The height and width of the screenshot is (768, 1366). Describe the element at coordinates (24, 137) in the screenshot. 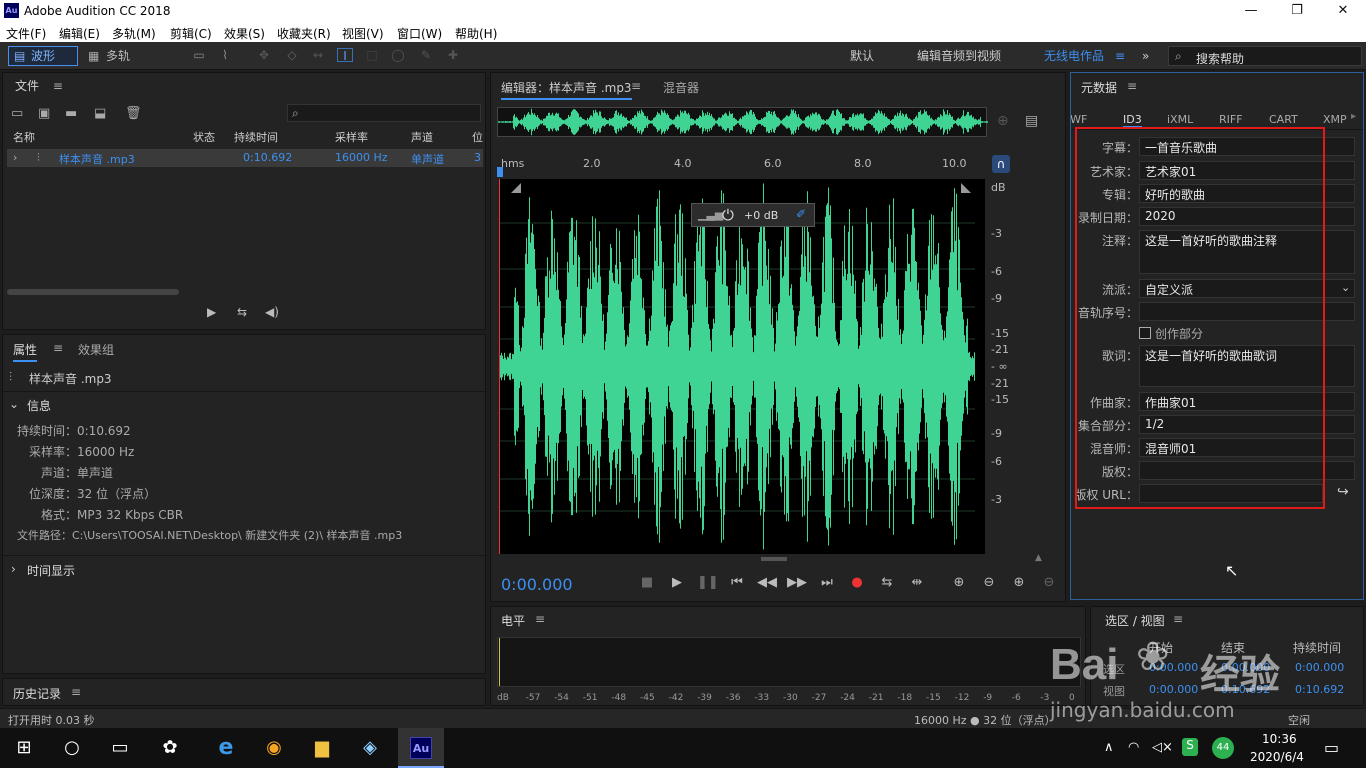

I see `col-name: 名称` at that location.